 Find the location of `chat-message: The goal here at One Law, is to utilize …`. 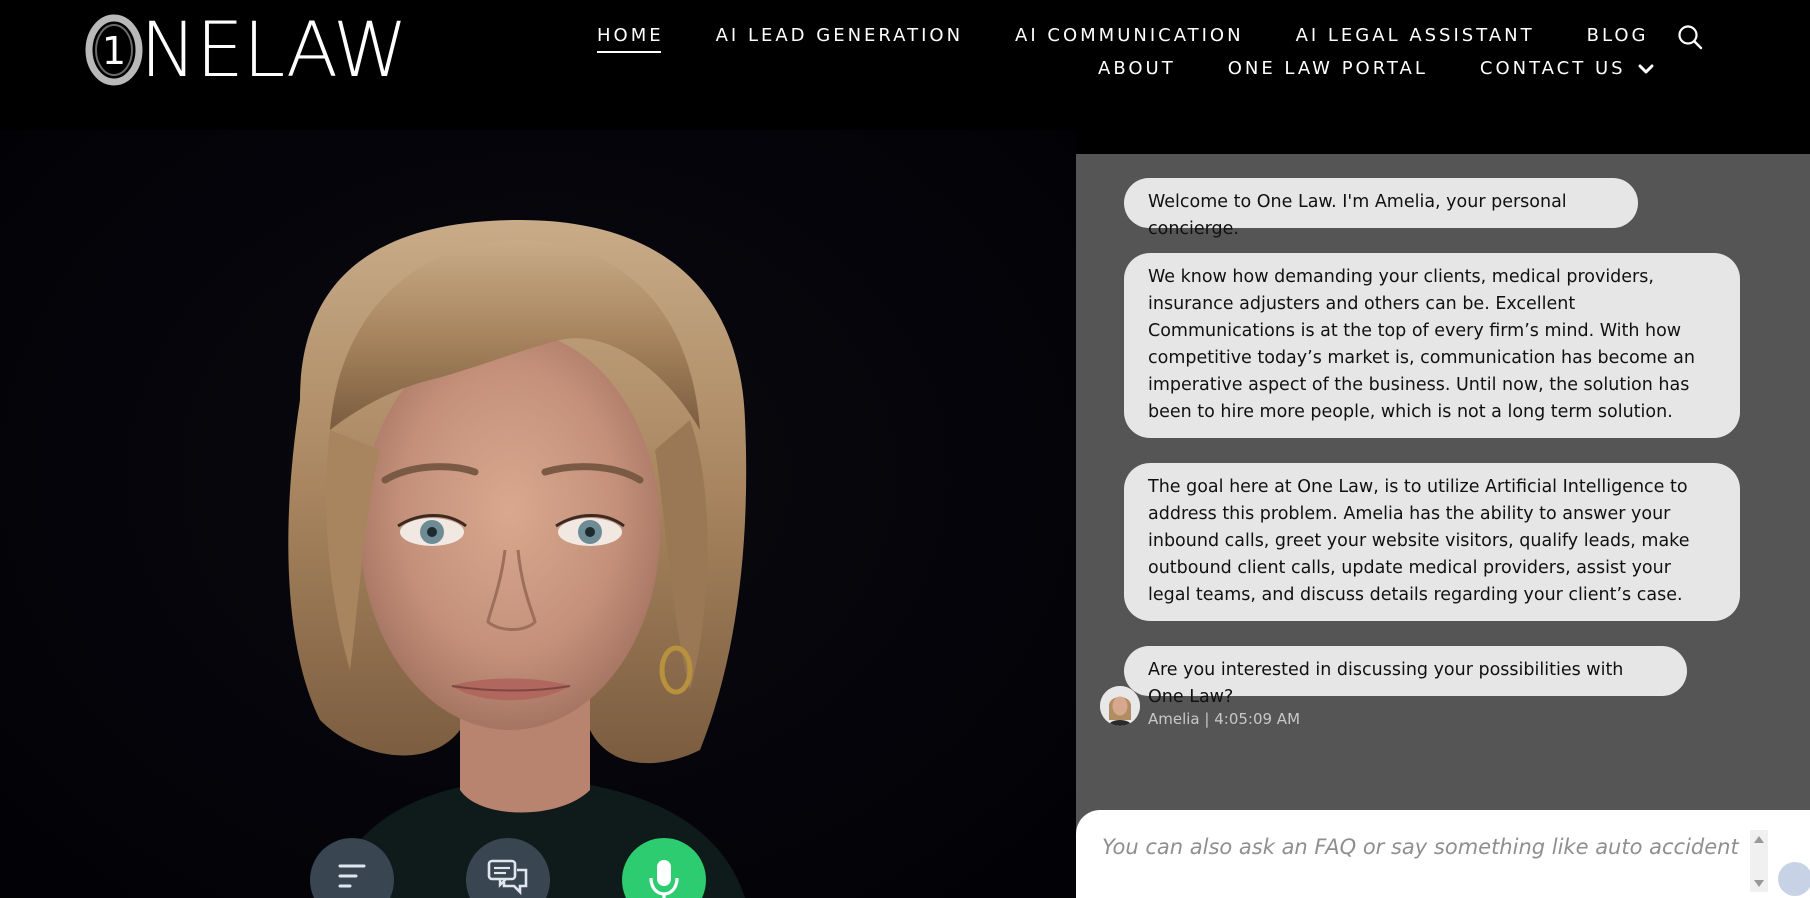

chat-message: The goal here at One Law, is to utilize … is located at coordinates (1432, 542).